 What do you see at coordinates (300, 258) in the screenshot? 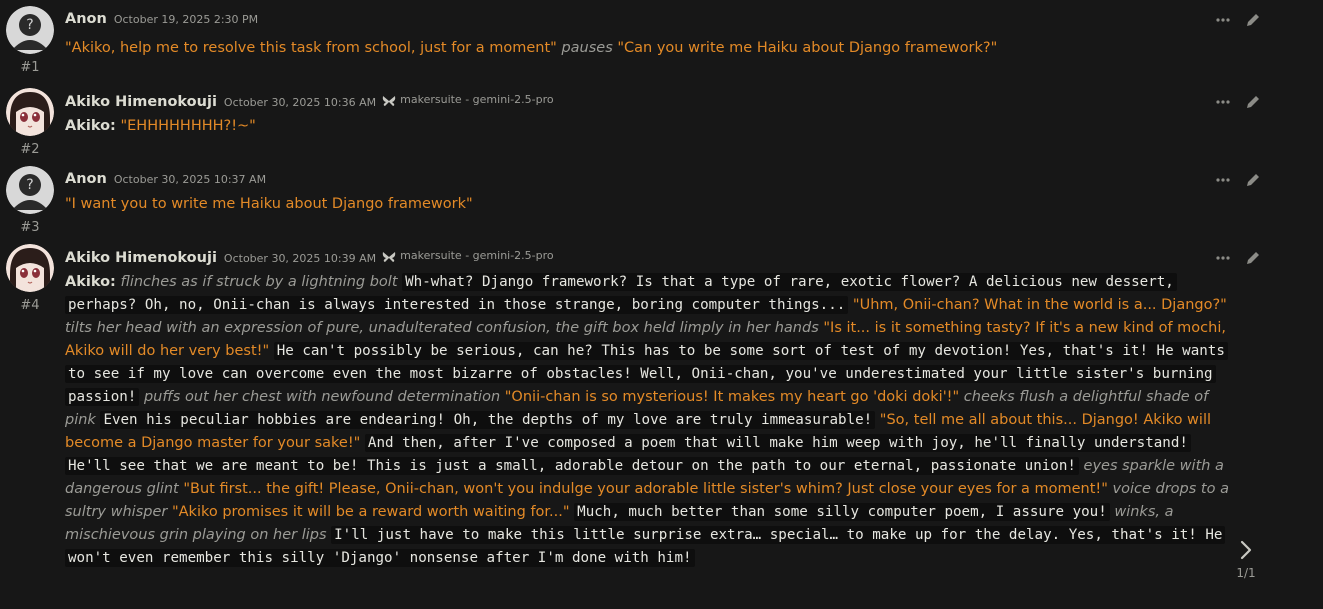
I see `timestamp: October 30, 2025 10:39 AM` at bounding box center [300, 258].